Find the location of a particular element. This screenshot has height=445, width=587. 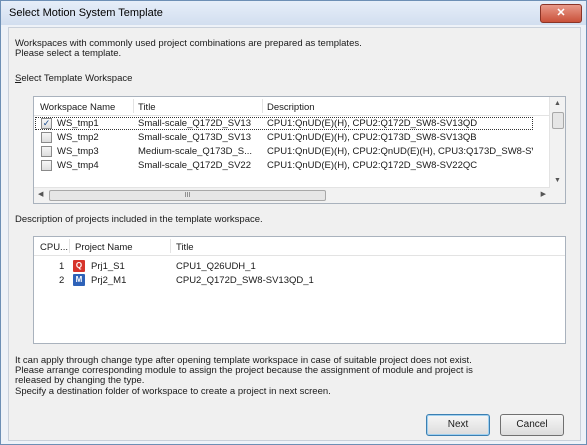

close-button: ✕ is located at coordinates (561, 13).